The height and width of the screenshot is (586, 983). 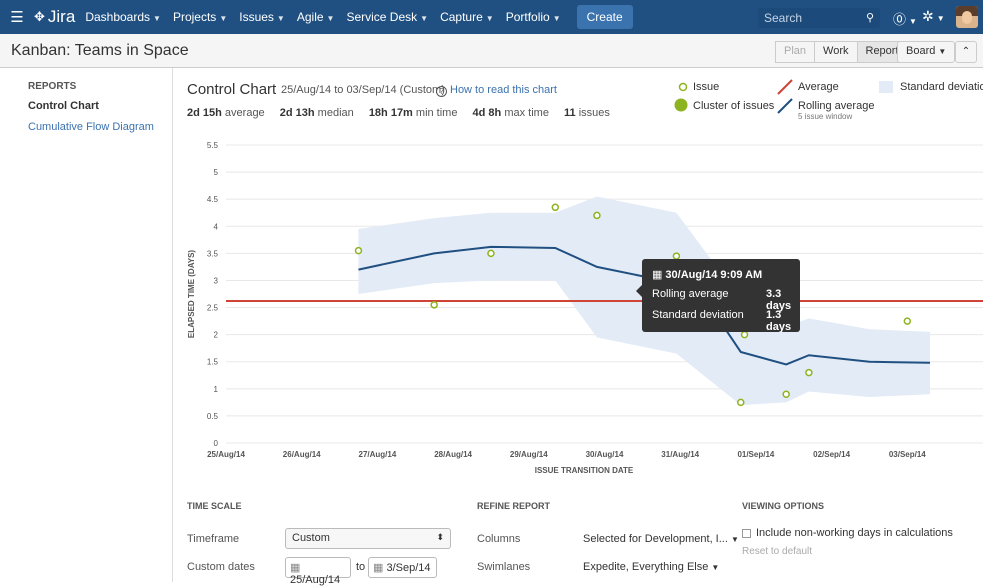 What do you see at coordinates (461, 17) in the screenshot?
I see `nav-label: Capture` at bounding box center [461, 17].